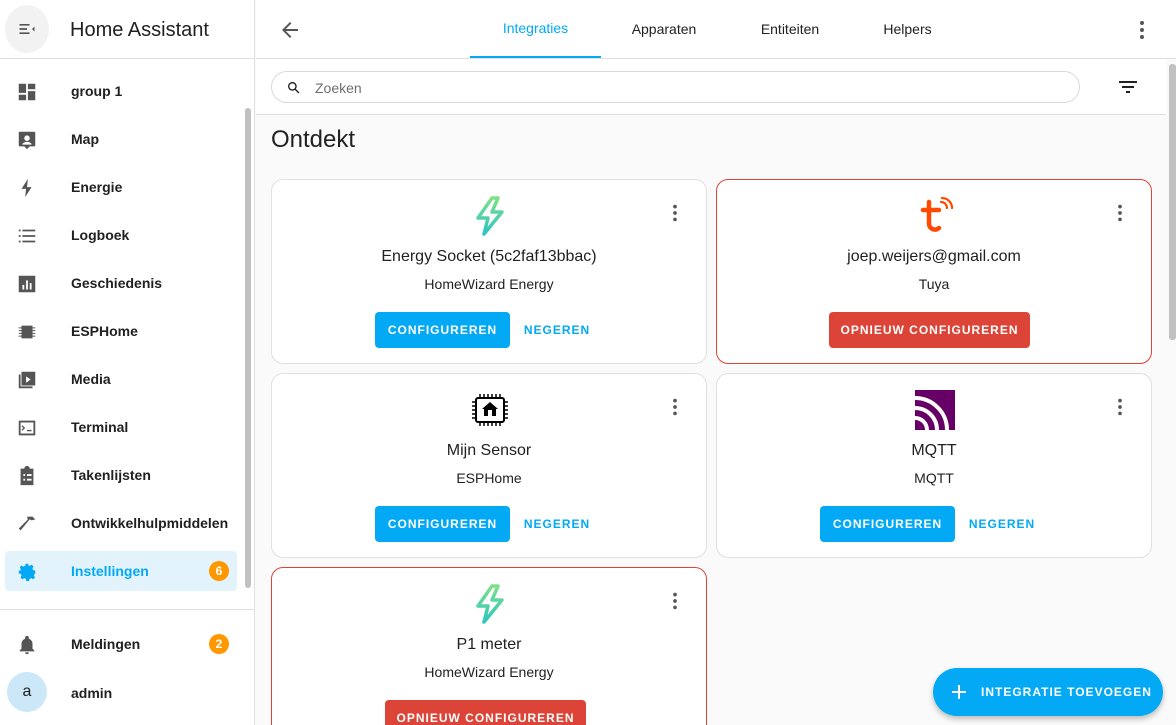  Describe the element at coordinates (97, 187) in the screenshot. I see `sidebar-item-label: Energie` at that location.